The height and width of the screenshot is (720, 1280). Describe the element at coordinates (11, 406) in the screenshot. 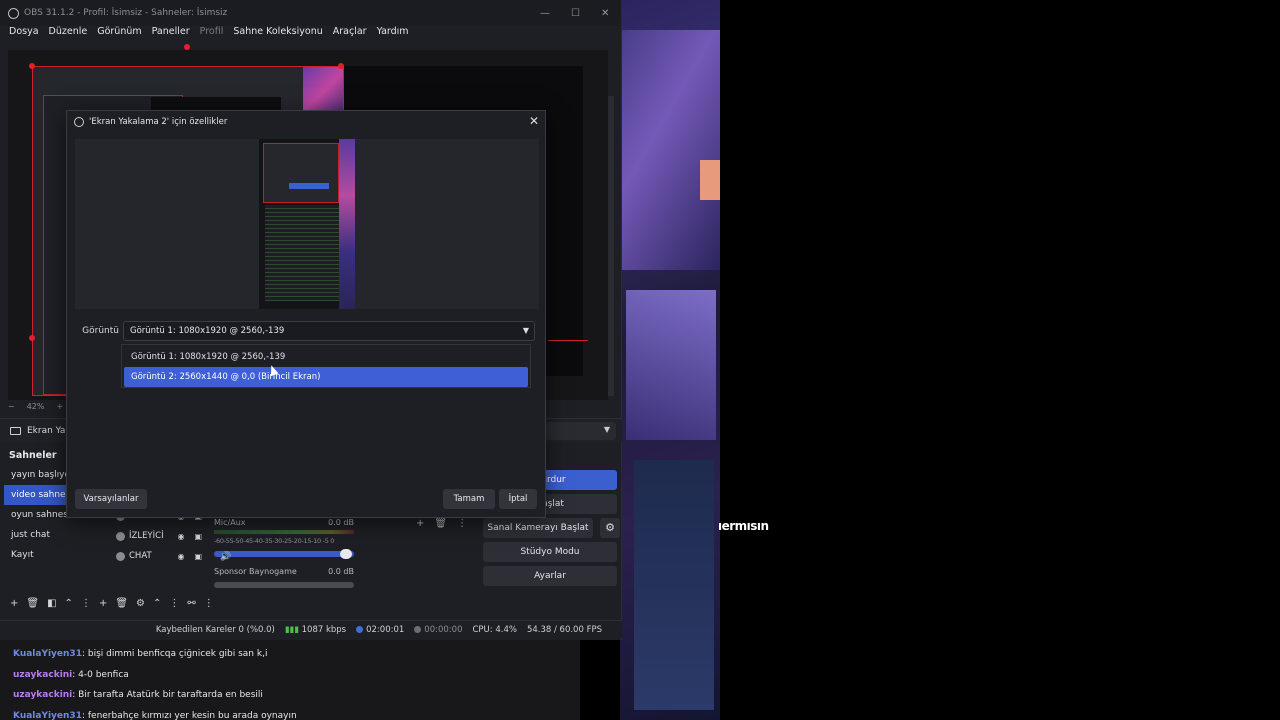

I see `zoom-out-icon: −` at that location.